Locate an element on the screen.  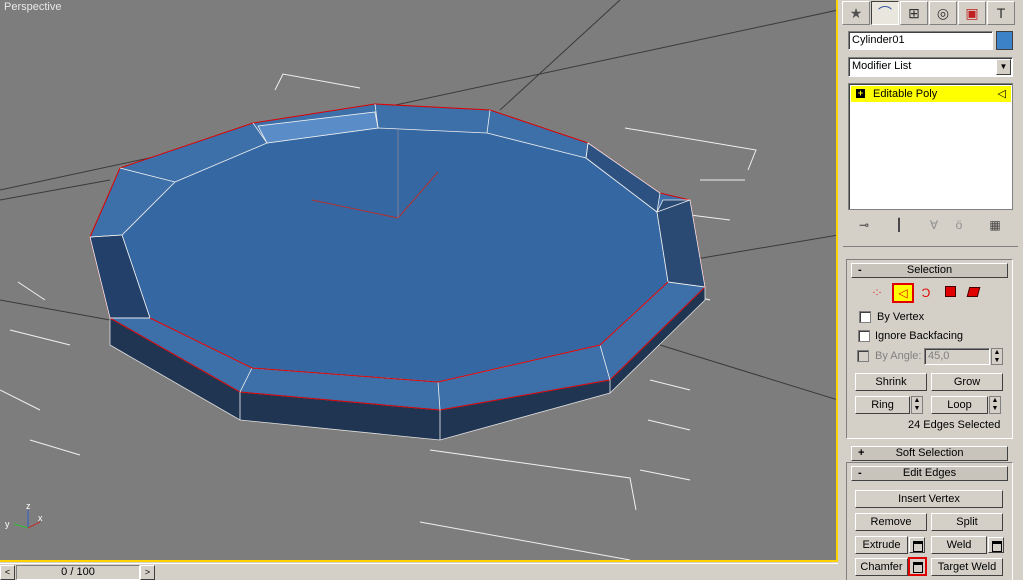
split-button: Split is located at coordinates (967, 522).